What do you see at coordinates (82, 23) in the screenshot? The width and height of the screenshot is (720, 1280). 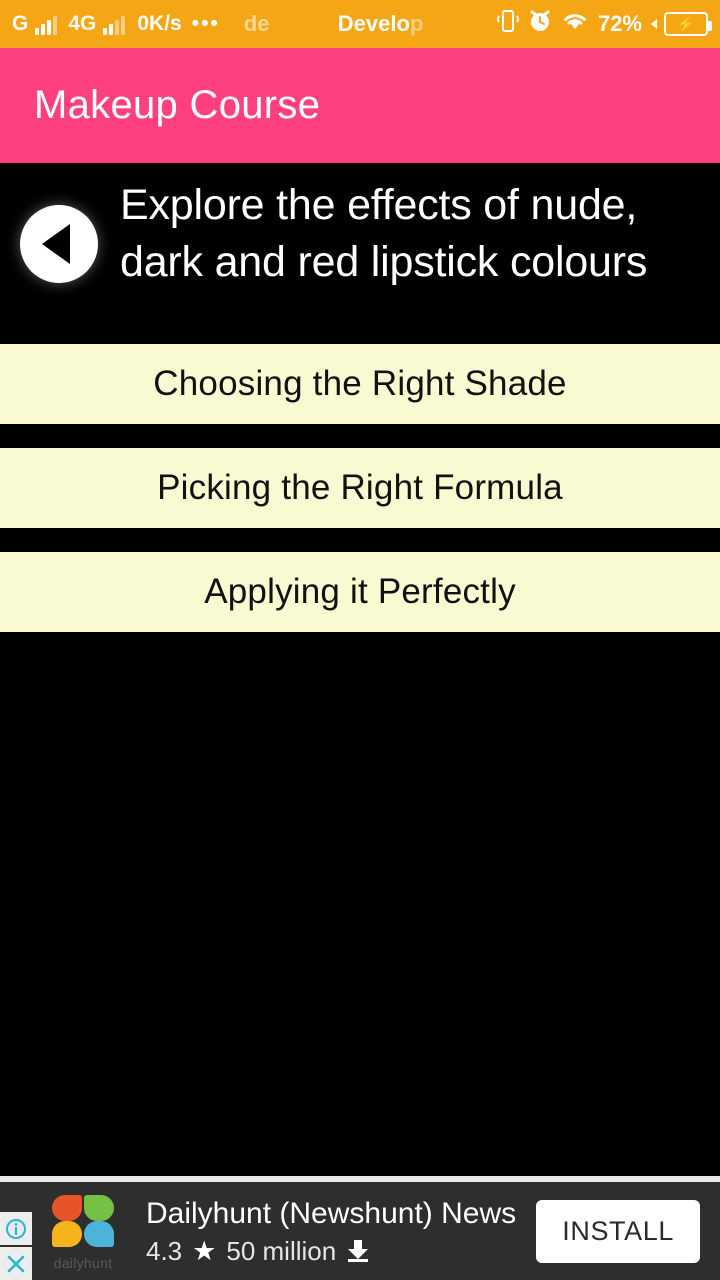 I see `network-type-2-label: 4G` at bounding box center [82, 23].